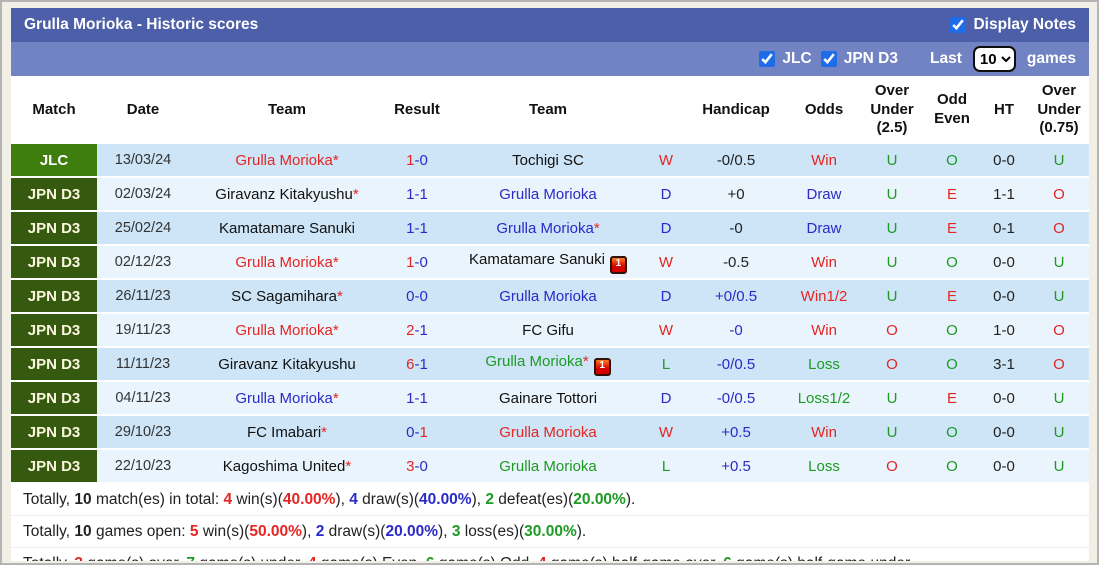 Image resolution: width=1099 pixels, height=565 pixels. What do you see at coordinates (1058, 110) in the screenshot?
I see `column-header: Over Under (0.75)` at bounding box center [1058, 110].